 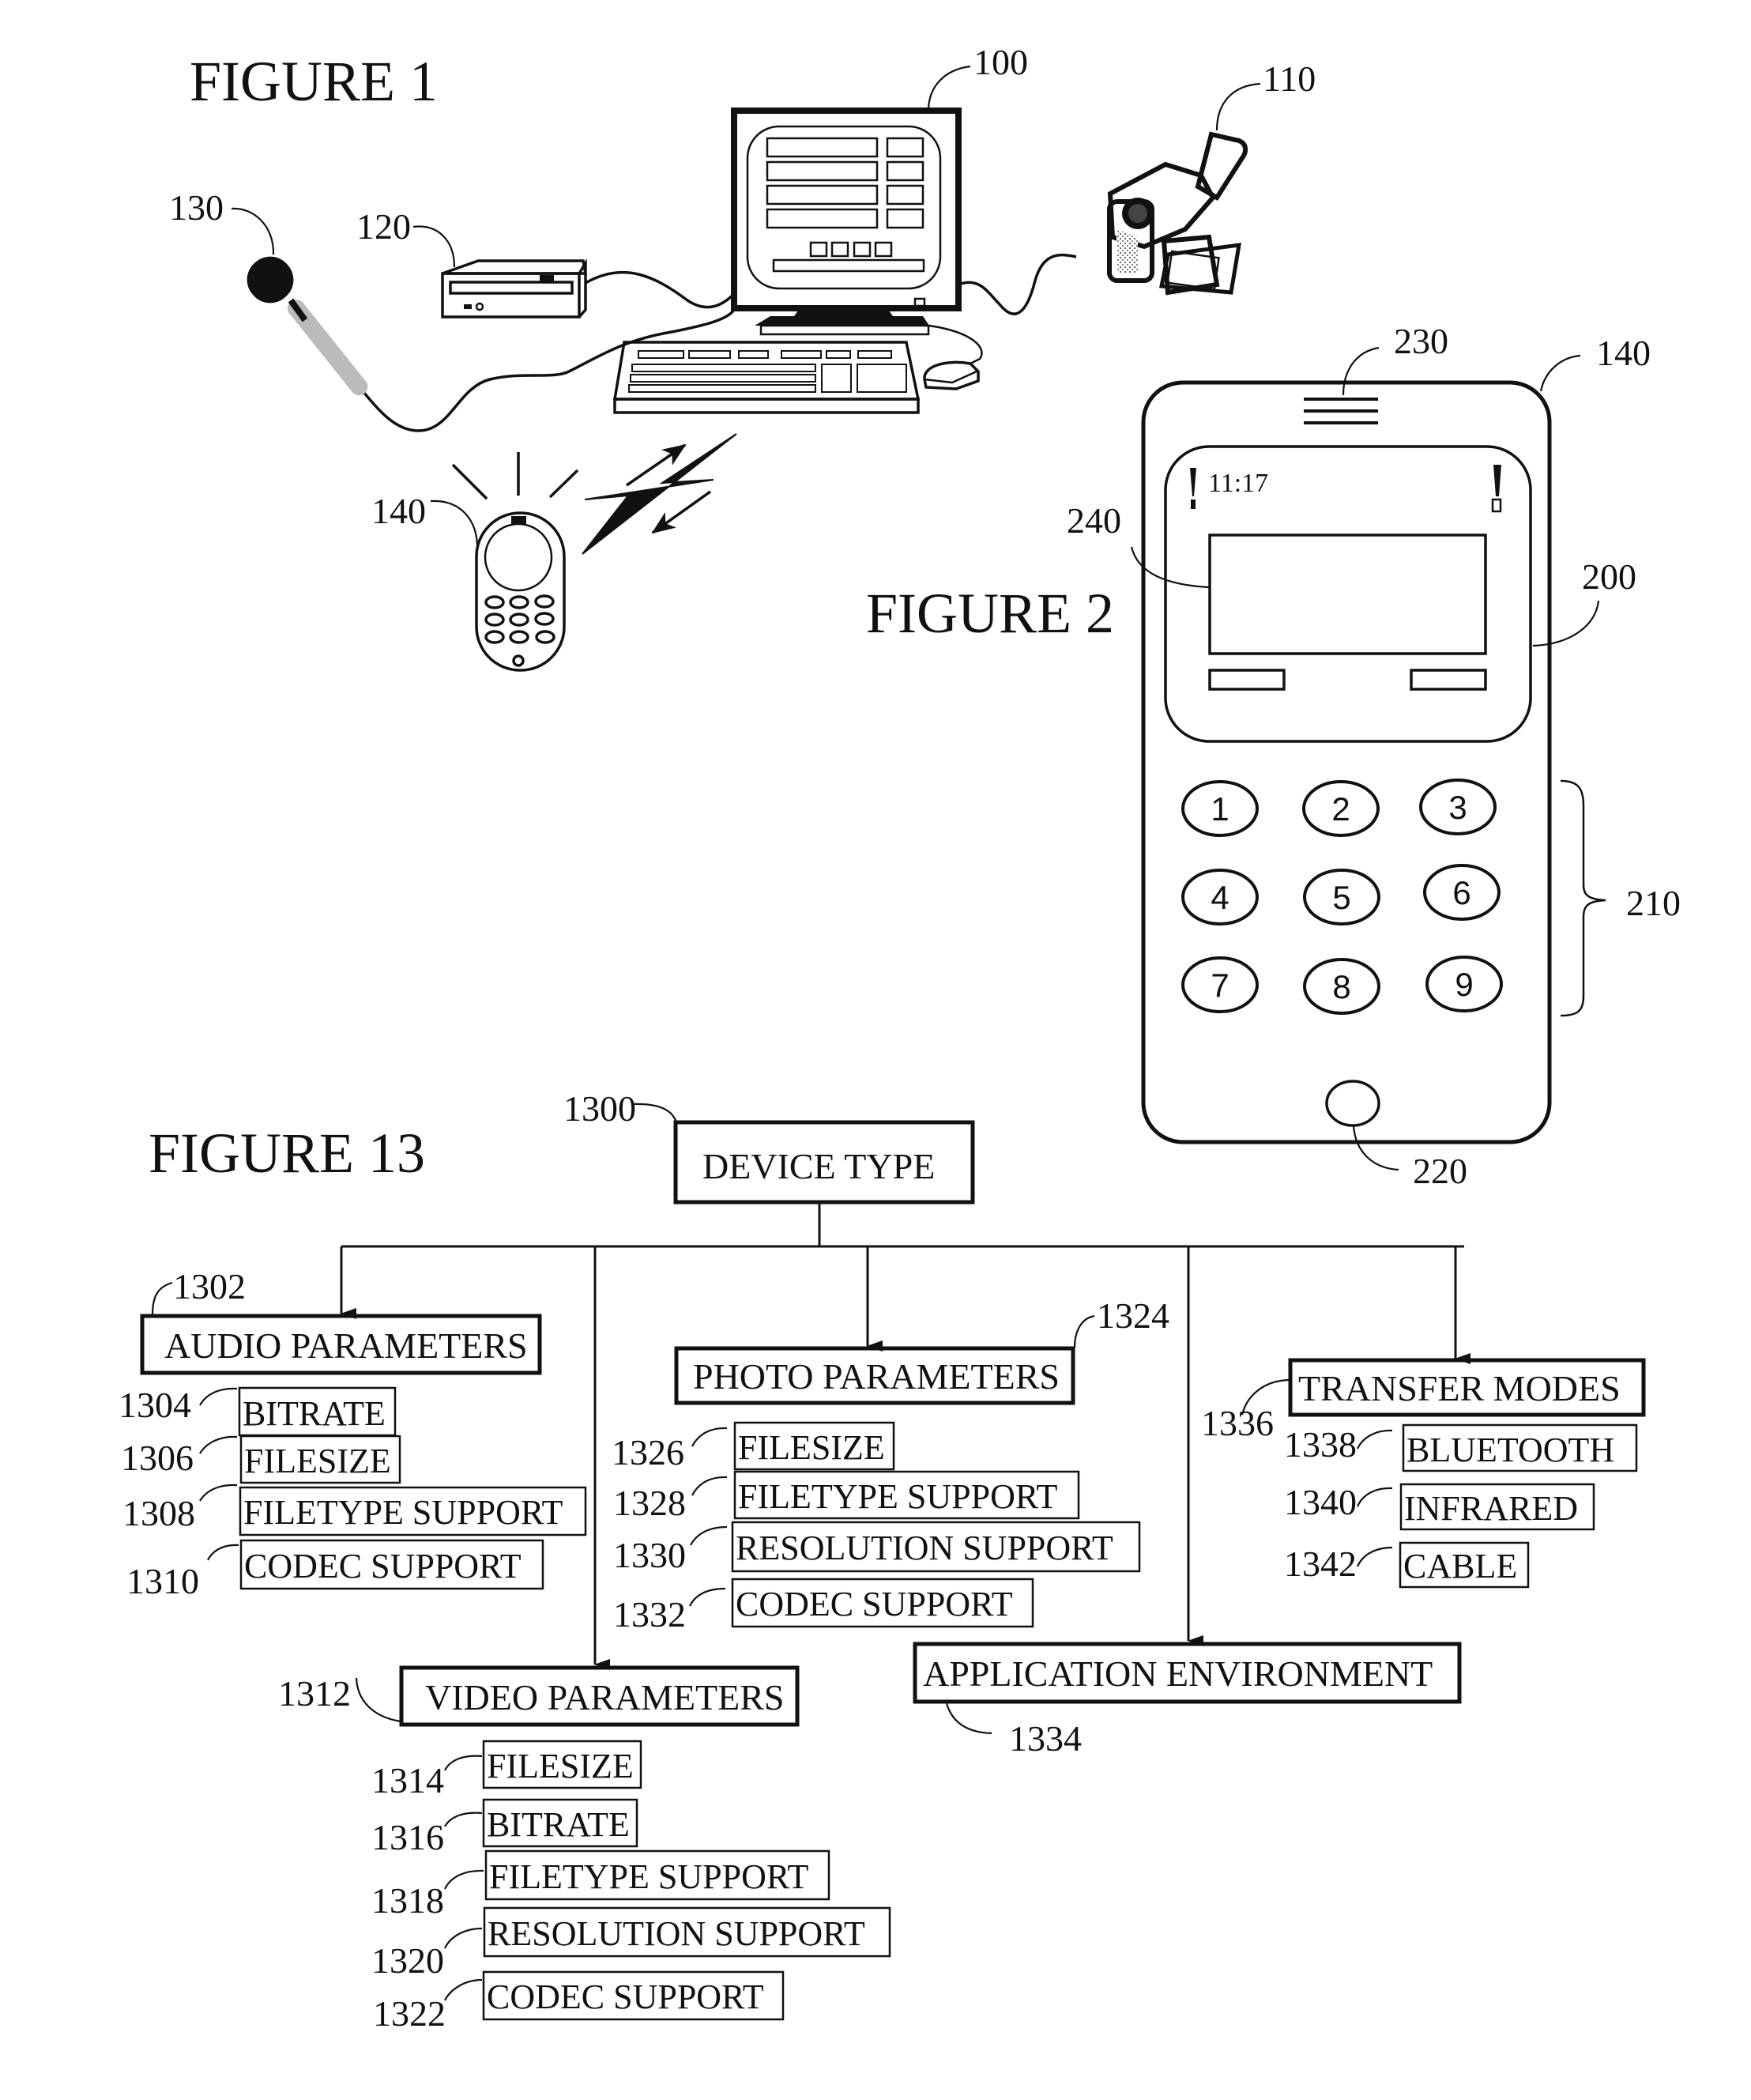 I want to click on svg-text: PHOTO PARAMETERS, so click(x=876, y=1377).